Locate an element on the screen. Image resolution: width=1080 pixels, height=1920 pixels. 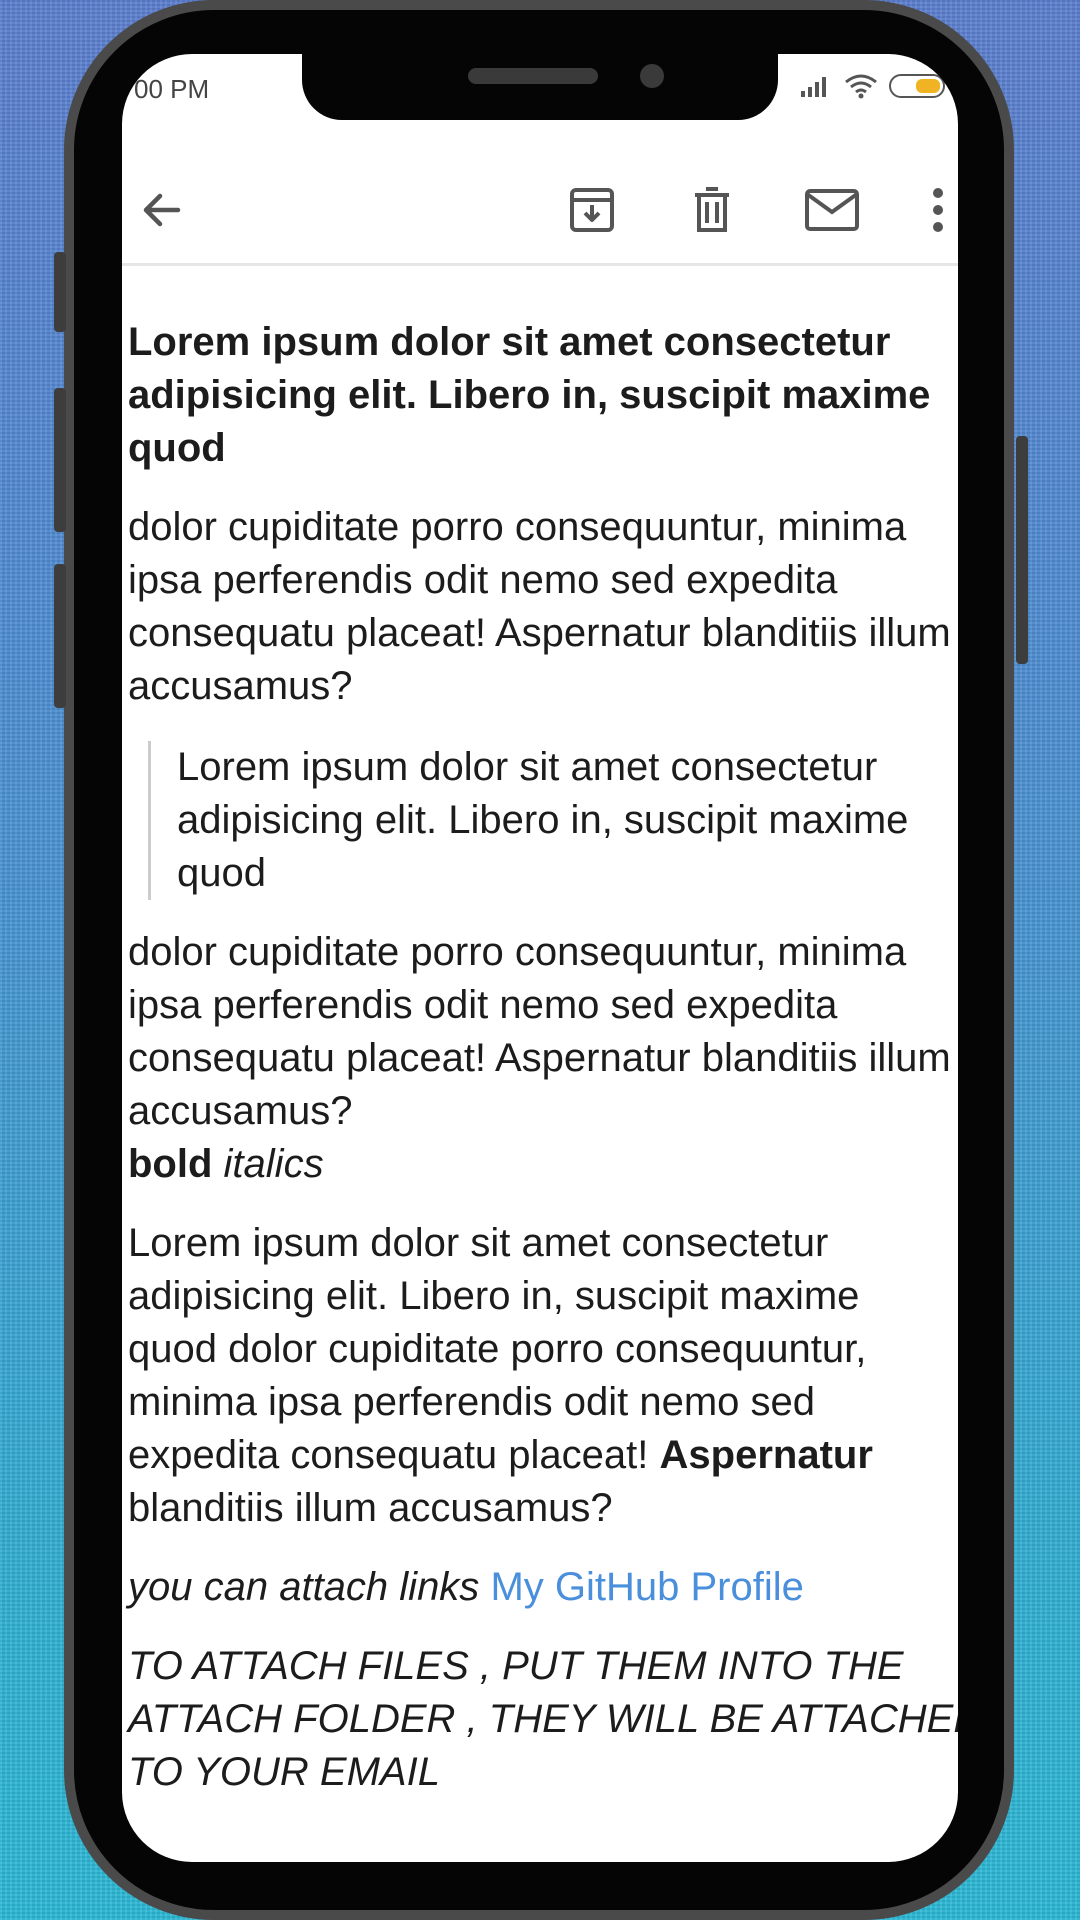
bold-sample: bold is located at coordinates (170, 1164).